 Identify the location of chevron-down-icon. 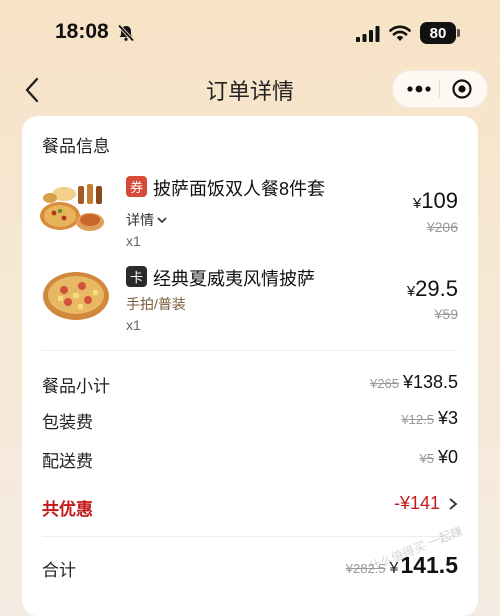
(162, 220).